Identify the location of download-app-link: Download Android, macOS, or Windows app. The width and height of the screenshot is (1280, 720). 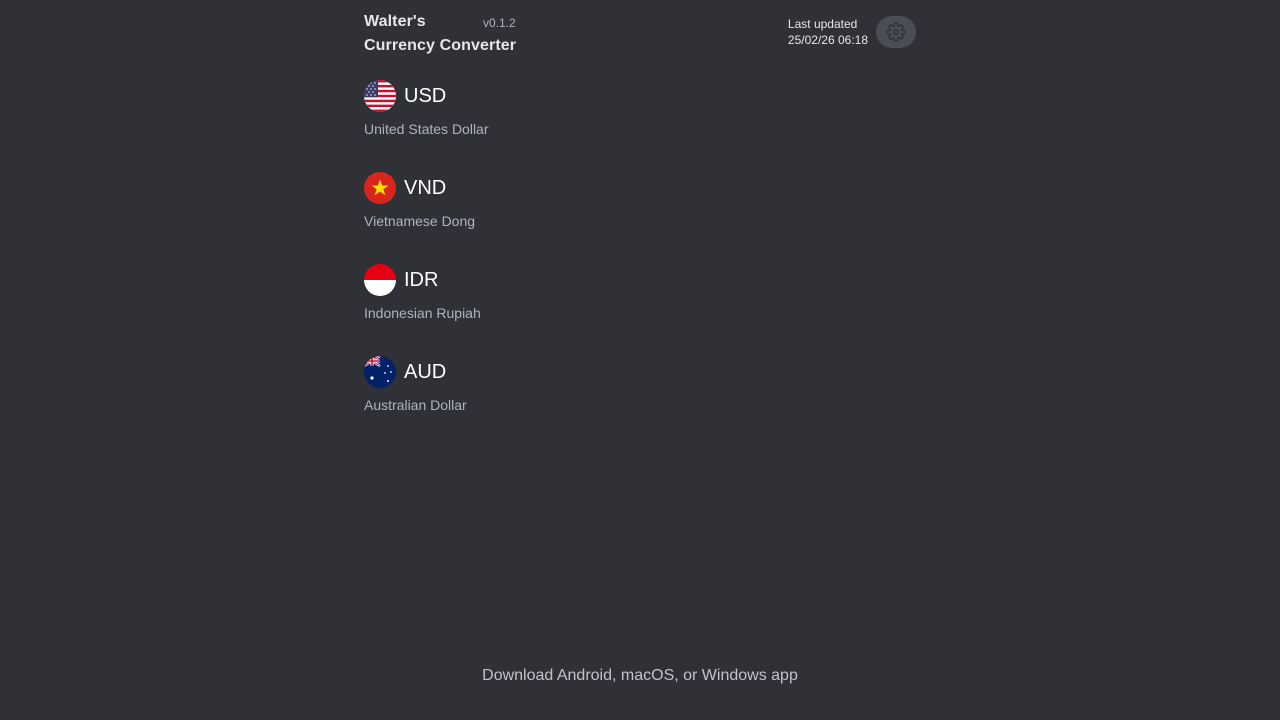
(640, 675).